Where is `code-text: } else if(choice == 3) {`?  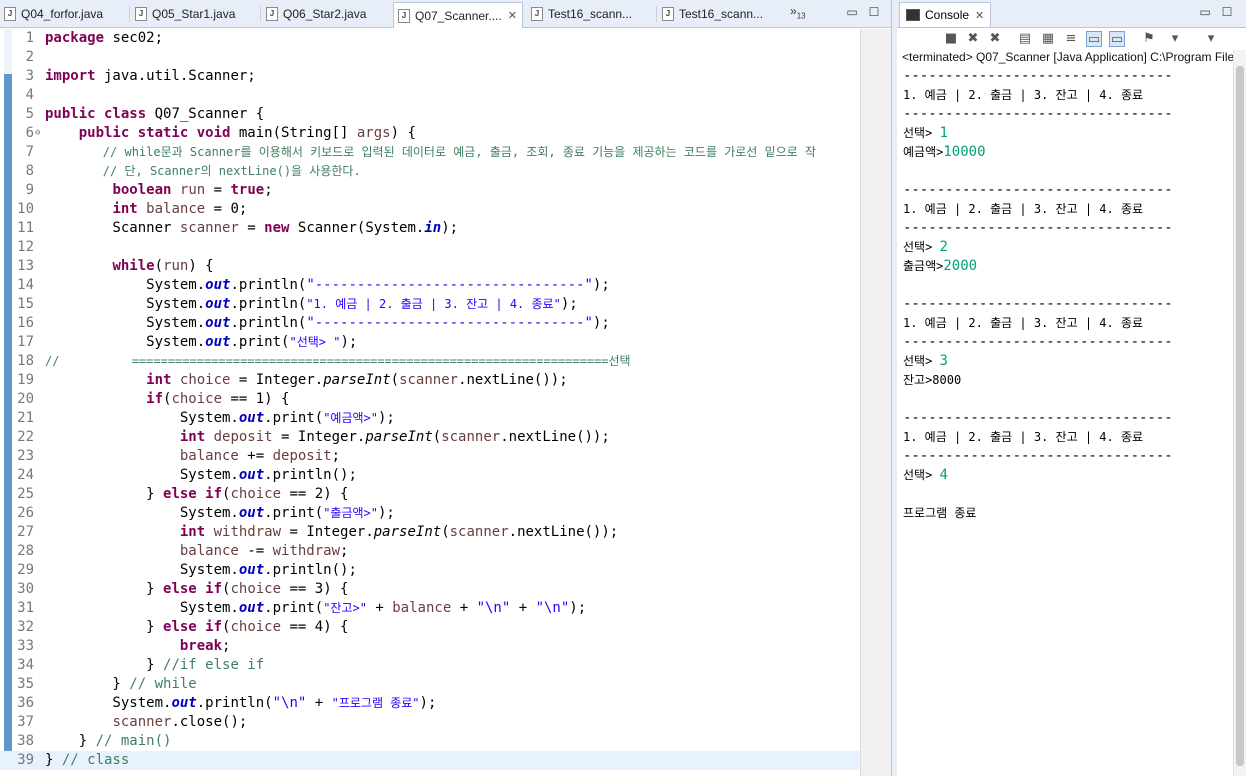 code-text: } else if(choice == 3) { is located at coordinates (196, 589).